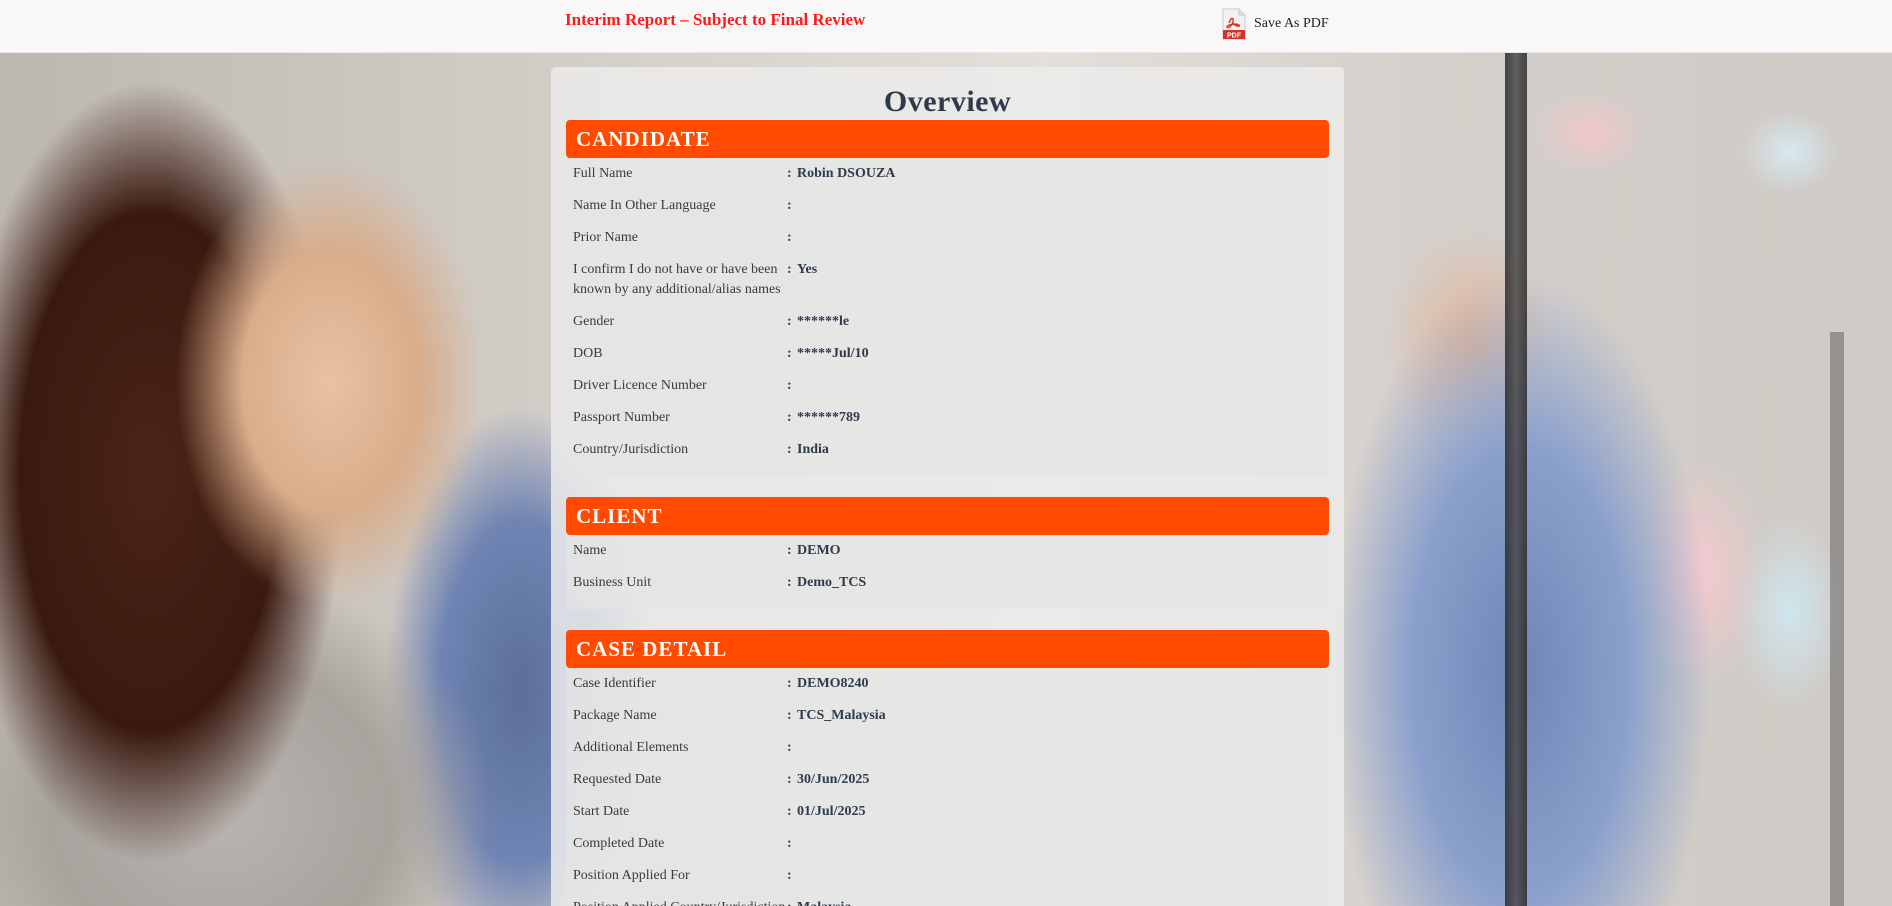 This screenshot has height=906, width=1892. I want to click on row-label: Additional Elements, so click(631, 747).